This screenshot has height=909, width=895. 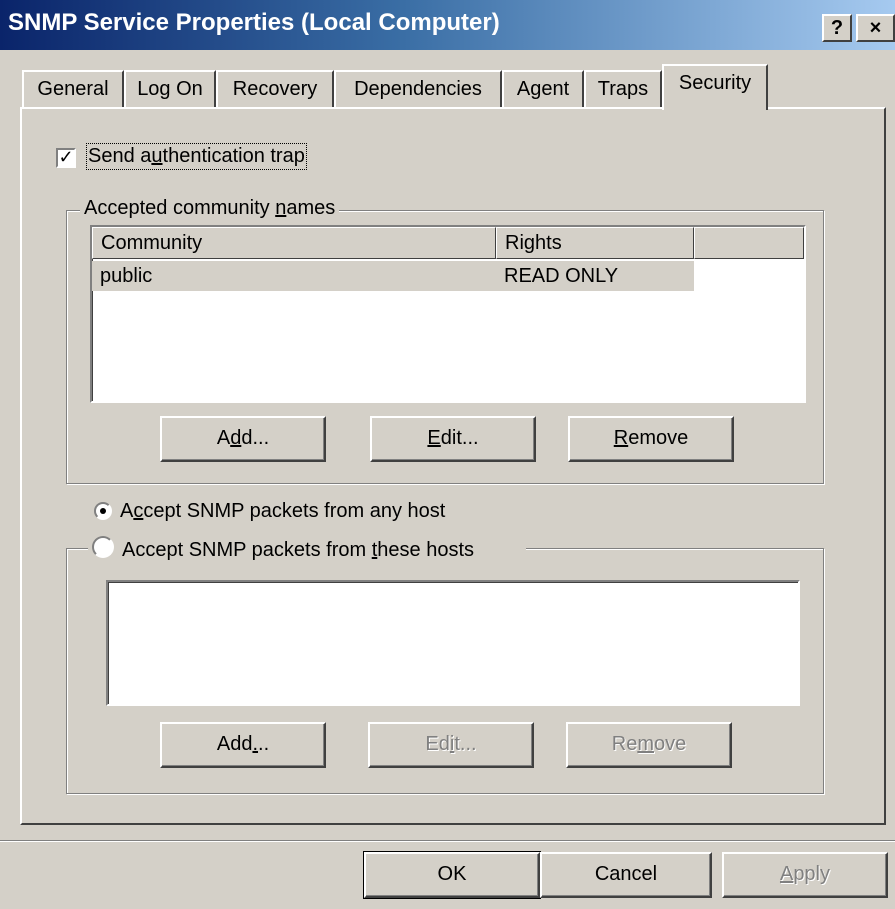 What do you see at coordinates (294, 276) in the screenshot?
I see `table-row-community: public` at bounding box center [294, 276].